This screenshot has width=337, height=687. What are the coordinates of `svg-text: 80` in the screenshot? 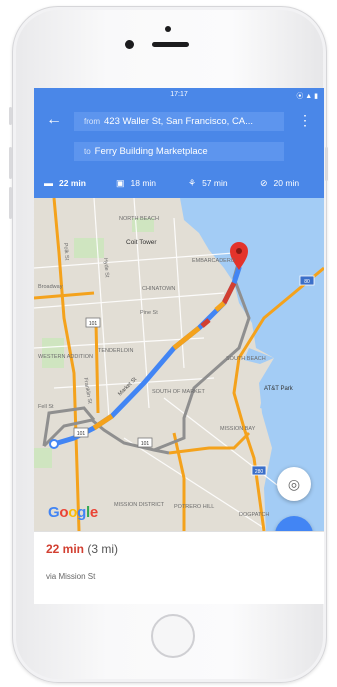 It's located at (307, 282).